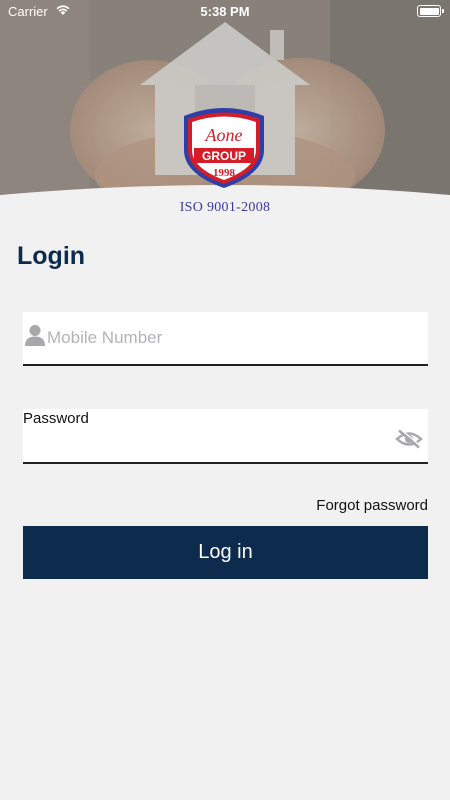 The width and height of the screenshot is (450, 800). Describe the element at coordinates (372, 505) in the screenshot. I see `forgot-password-link: Forgot password` at that location.